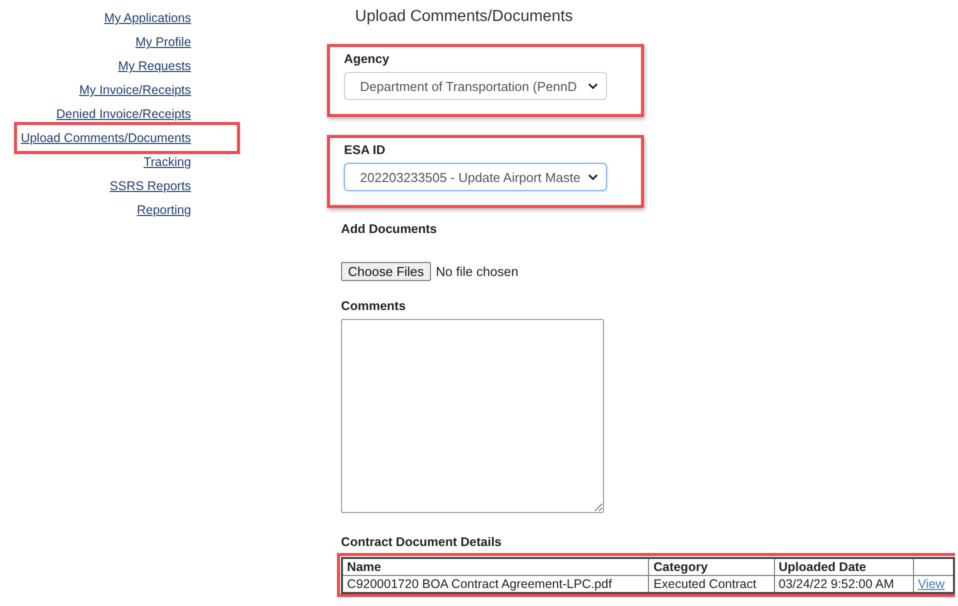  What do you see at coordinates (477, 271) in the screenshot?
I see `file-status: No file chosen` at bounding box center [477, 271].